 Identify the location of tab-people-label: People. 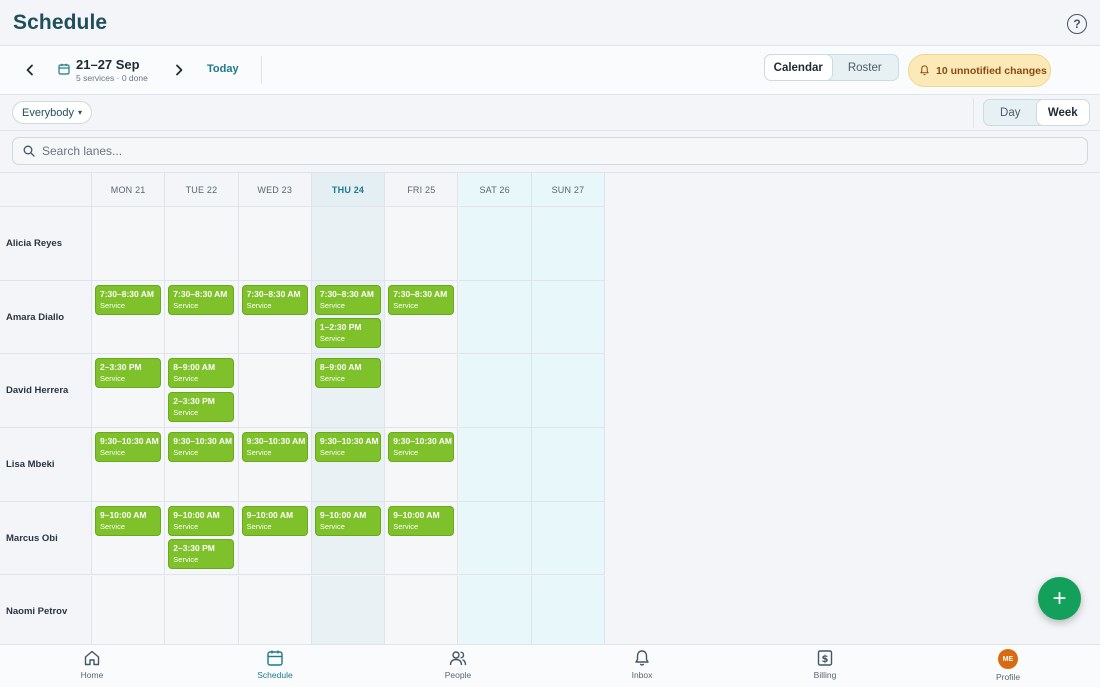
(458, 675).